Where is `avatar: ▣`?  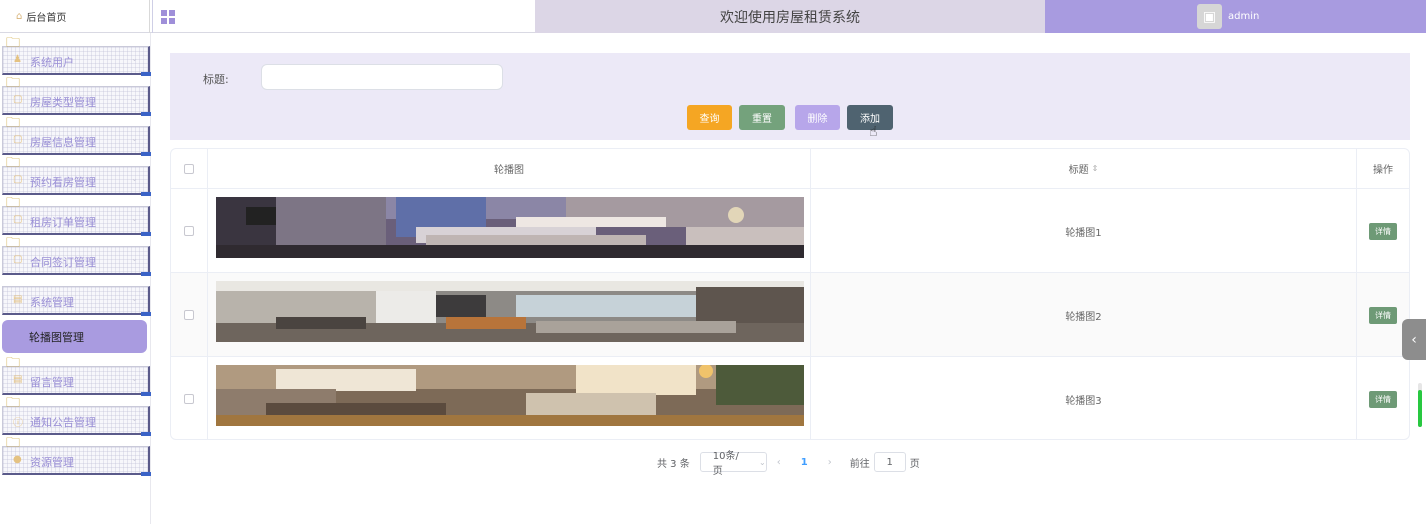 avatar: ▣ is located at coordinates (1209, 16).